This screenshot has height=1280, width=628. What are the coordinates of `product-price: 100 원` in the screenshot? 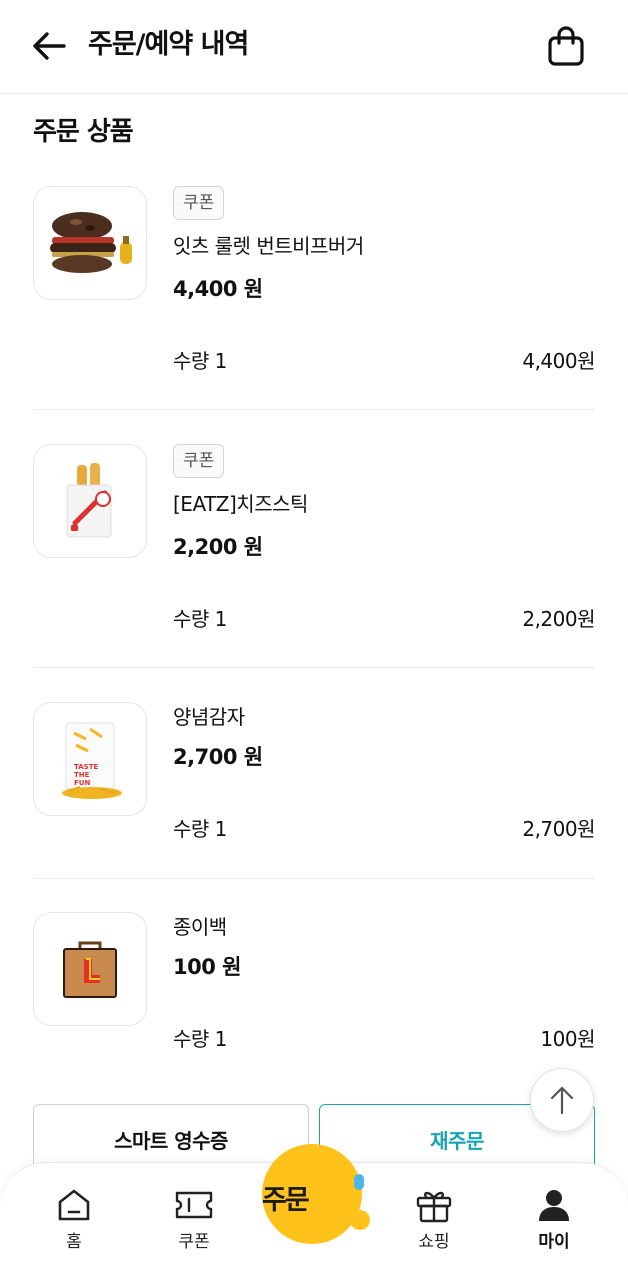 It's located at (207, 967).